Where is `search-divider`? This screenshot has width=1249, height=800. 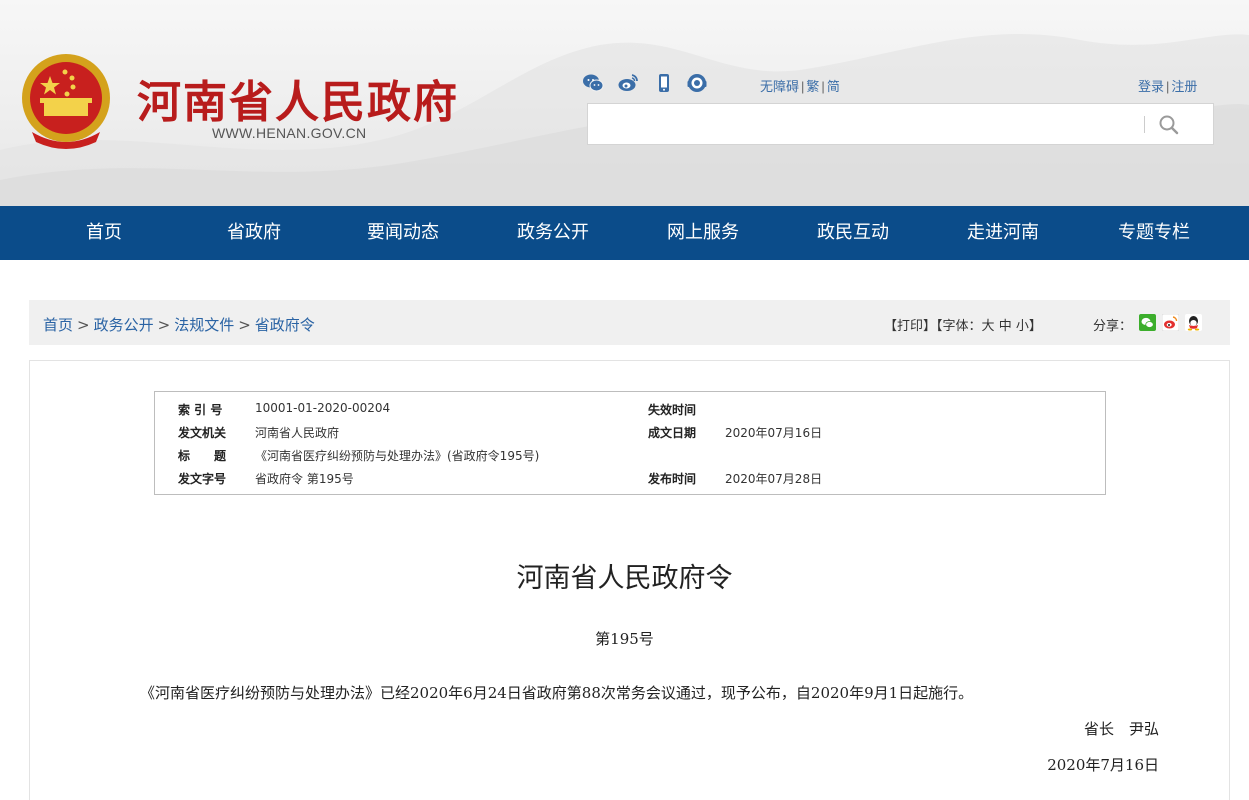
search-divider is located at coordinates (1144, 124).